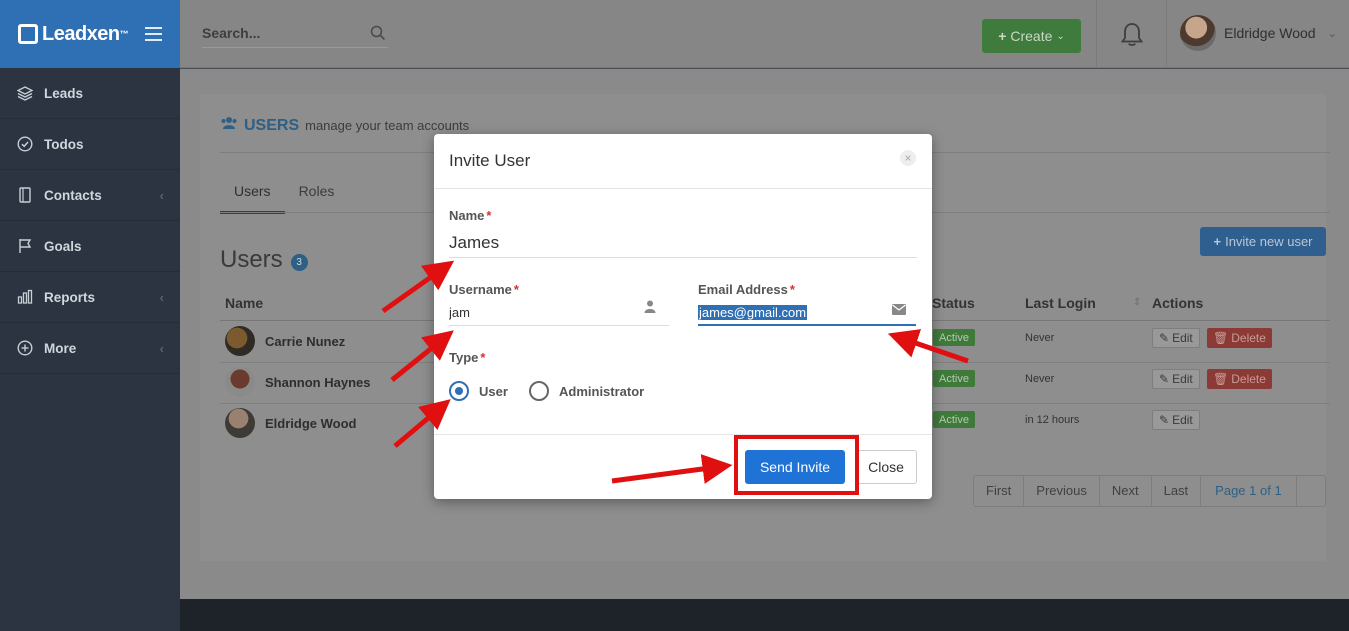 Image resolution: width=1349 pixels, height=631 pixels. Describe the element at coordinates (1249, 491) in the screenshot. I see `pager-current: Page 1 of 1` at that location.